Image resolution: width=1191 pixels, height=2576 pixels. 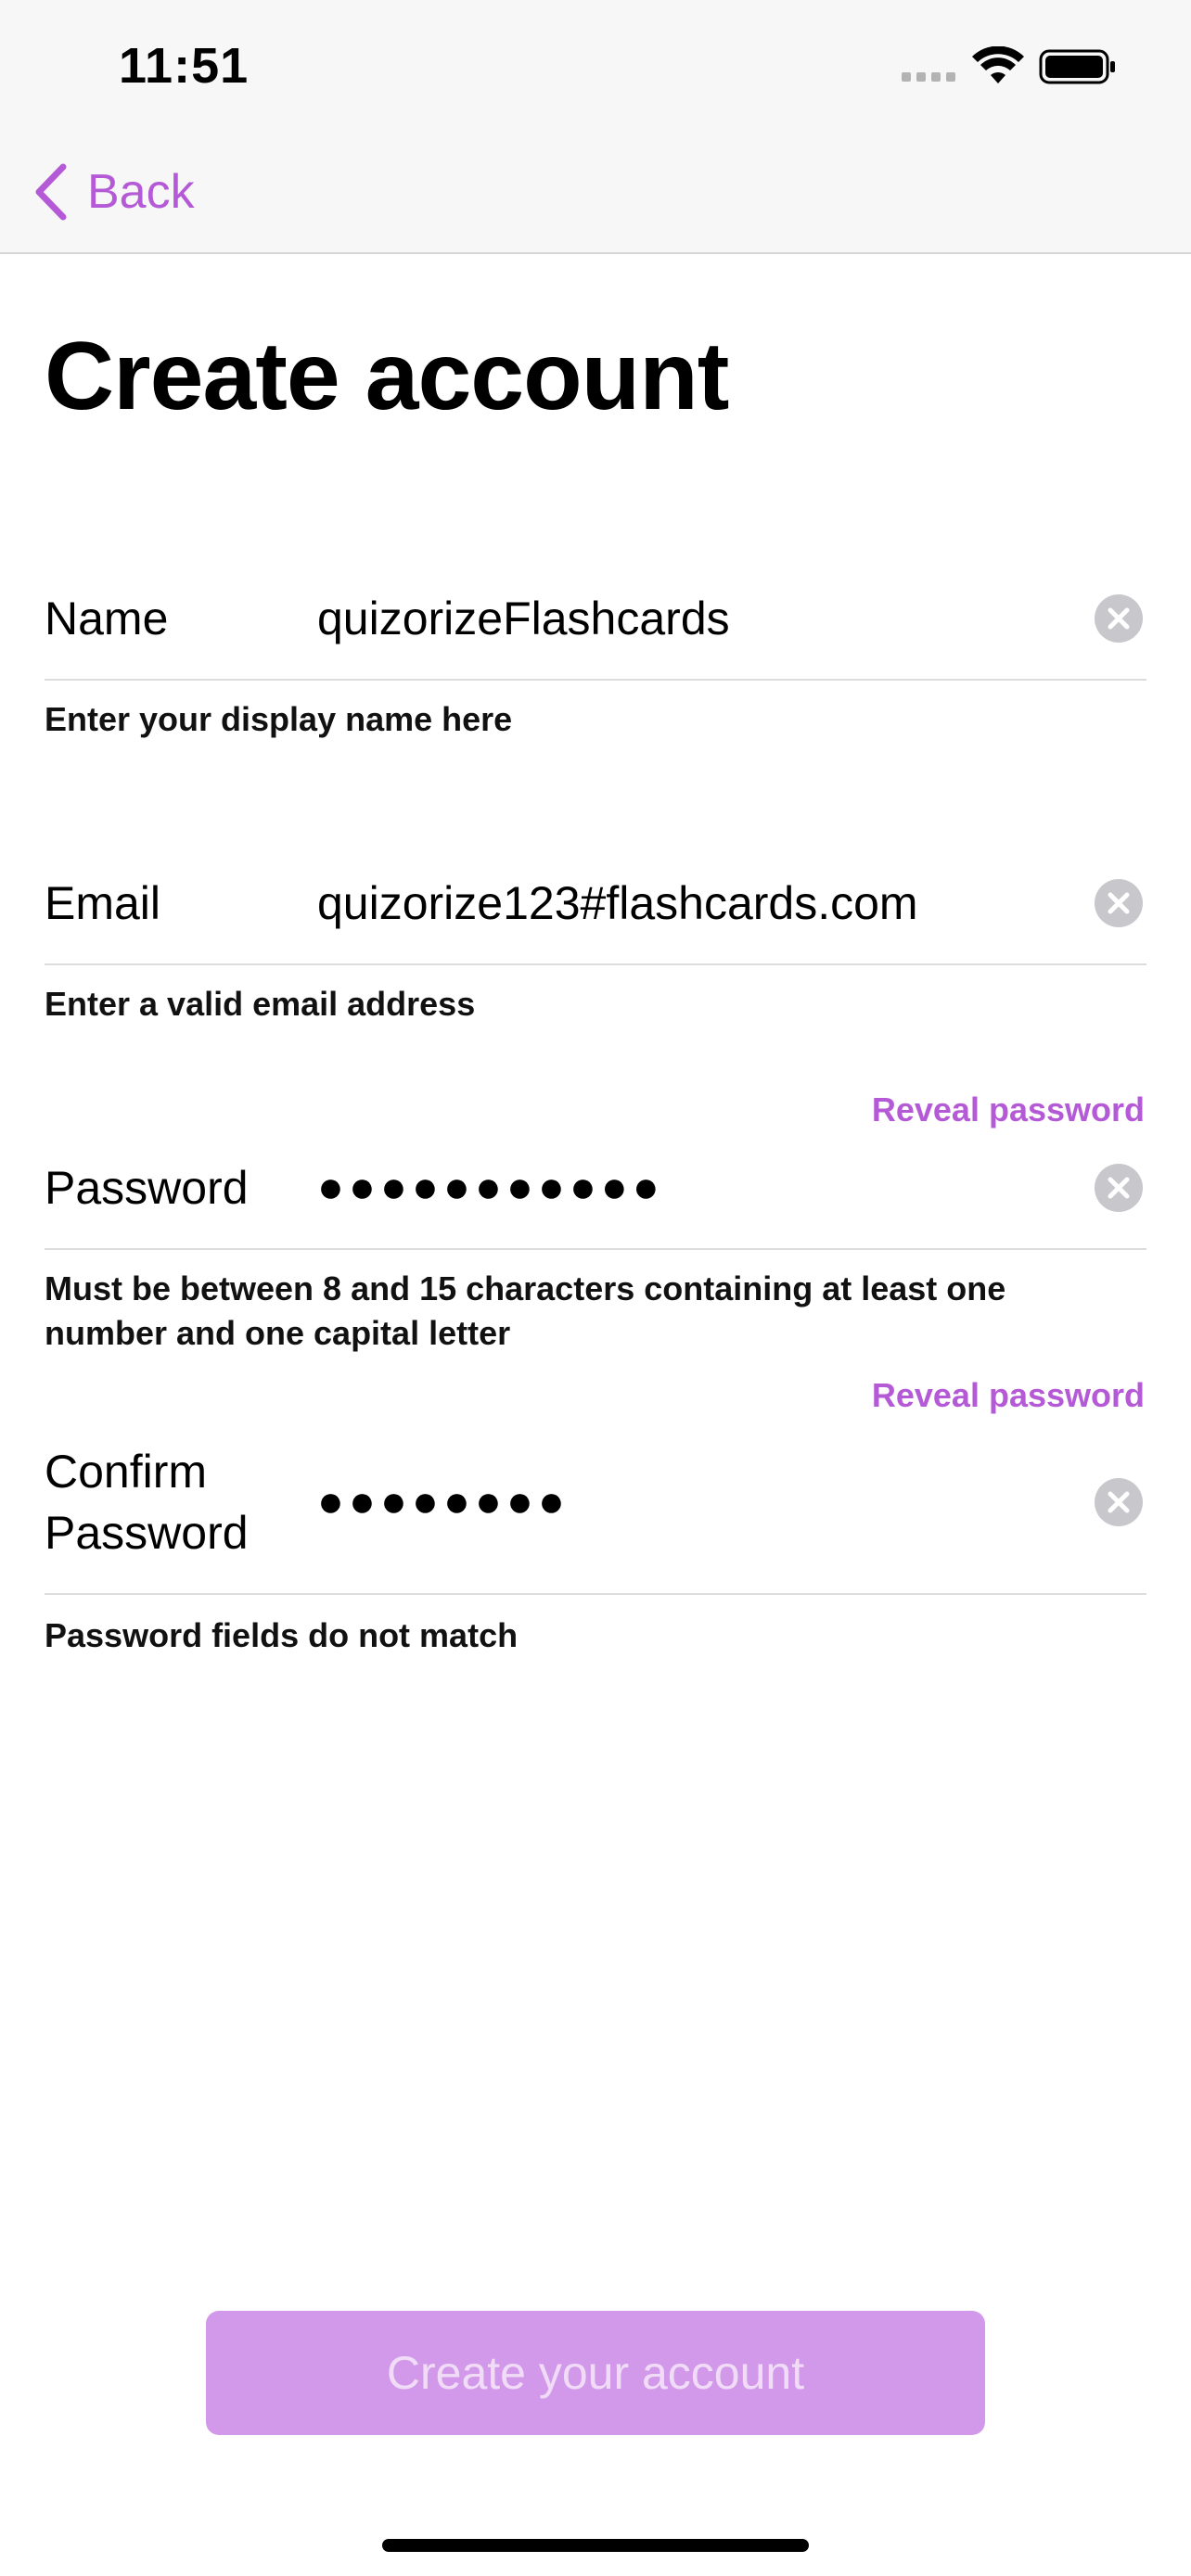 I want to click on name-helper-text: Enter your display name here, so click(x=279, y=719).